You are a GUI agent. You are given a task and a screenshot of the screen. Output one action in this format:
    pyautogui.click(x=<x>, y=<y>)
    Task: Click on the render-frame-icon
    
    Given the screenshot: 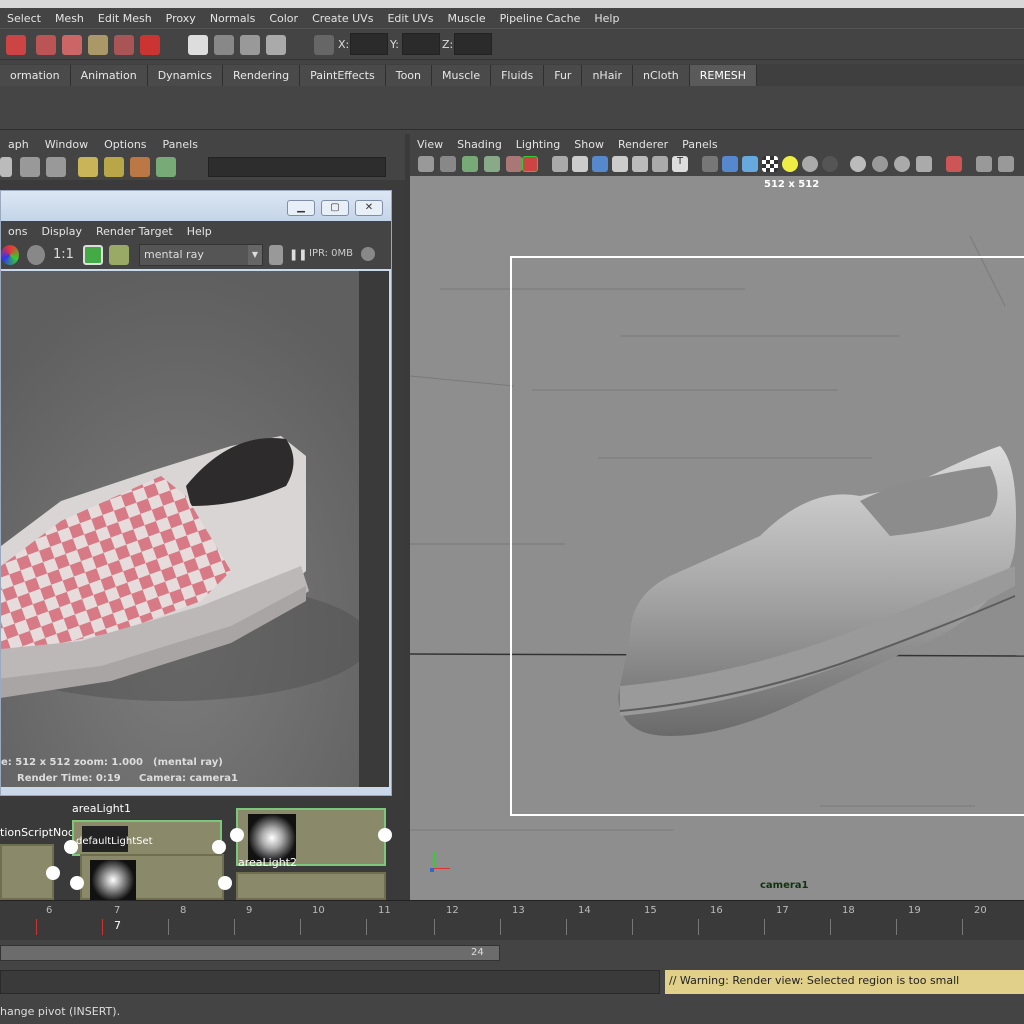 What is the action you would take?
    pyautogui.click(x=198, y=45)
    